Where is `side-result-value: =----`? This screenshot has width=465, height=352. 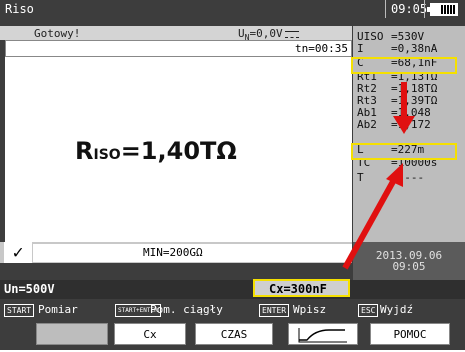 side-result-value: =---- is located at coordinates (408, 177).